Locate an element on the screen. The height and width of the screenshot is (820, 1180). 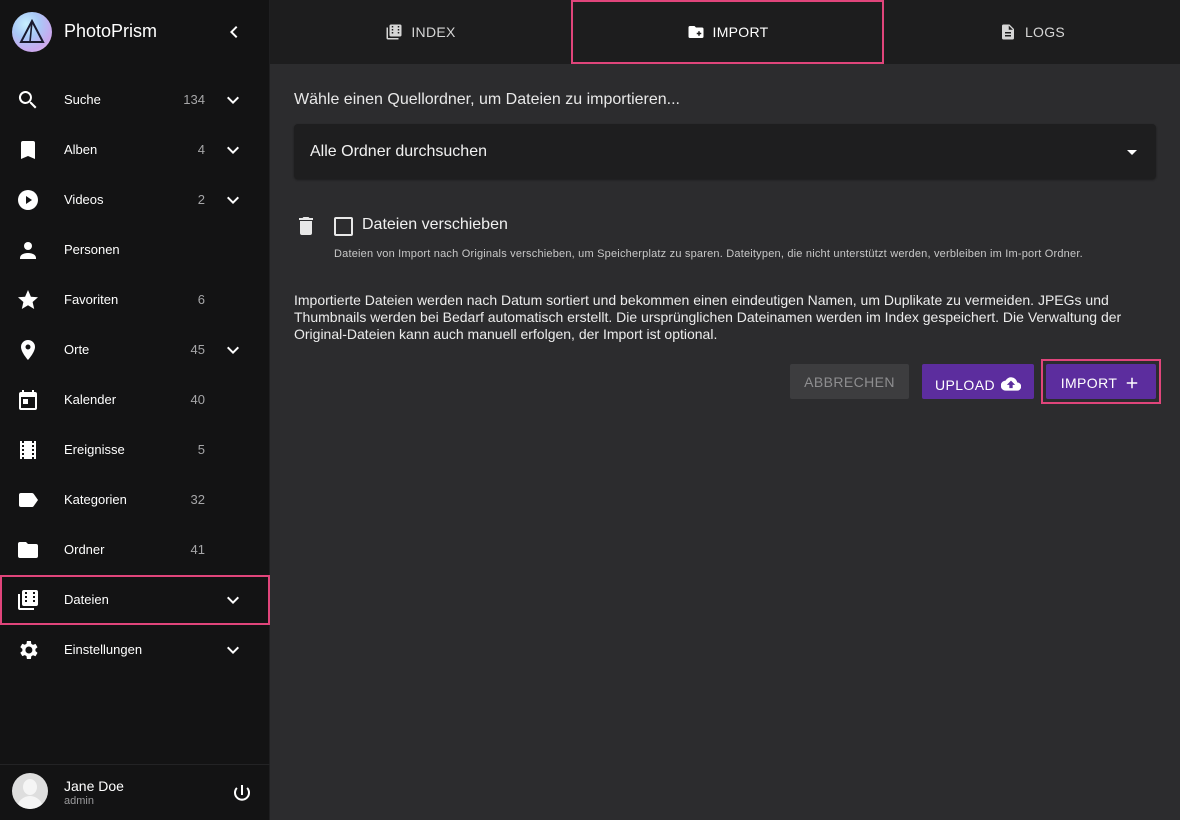
sidebar-item-label: Videos is located at coordinates (84, 199).